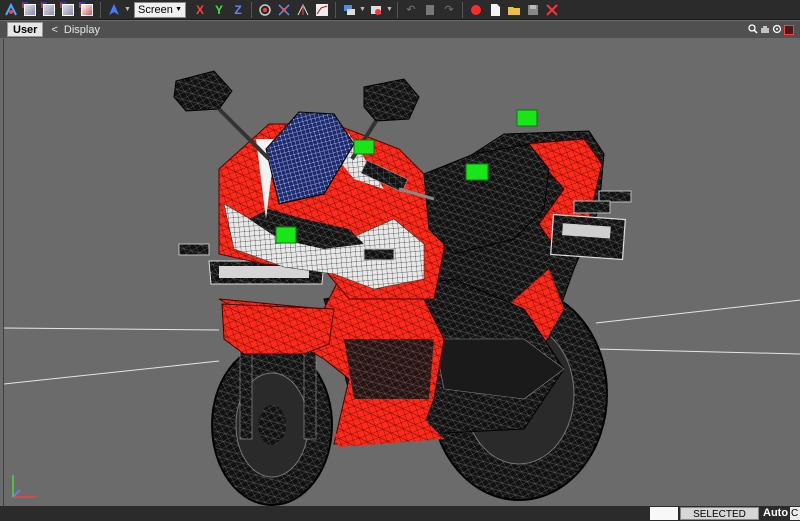 This screenshot has height=521, width=800. What do you see at coordinates (533, 10) in the screenshot?
I see `save-icon` at bounding box center [533, 10].